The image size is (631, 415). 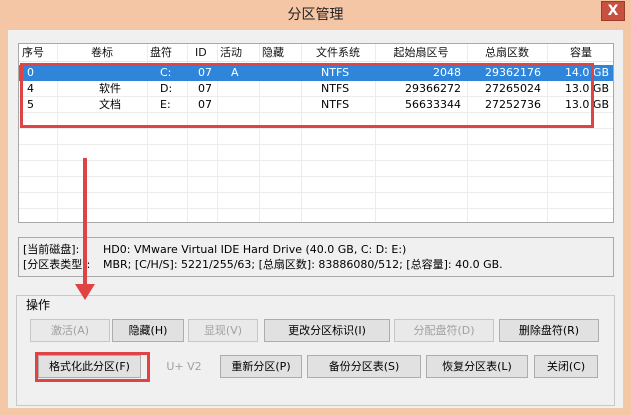 What do you see at coordinates (38, 304) in the screenshot?
I see `operations-title: 操作` at bounding box center [38, 304].